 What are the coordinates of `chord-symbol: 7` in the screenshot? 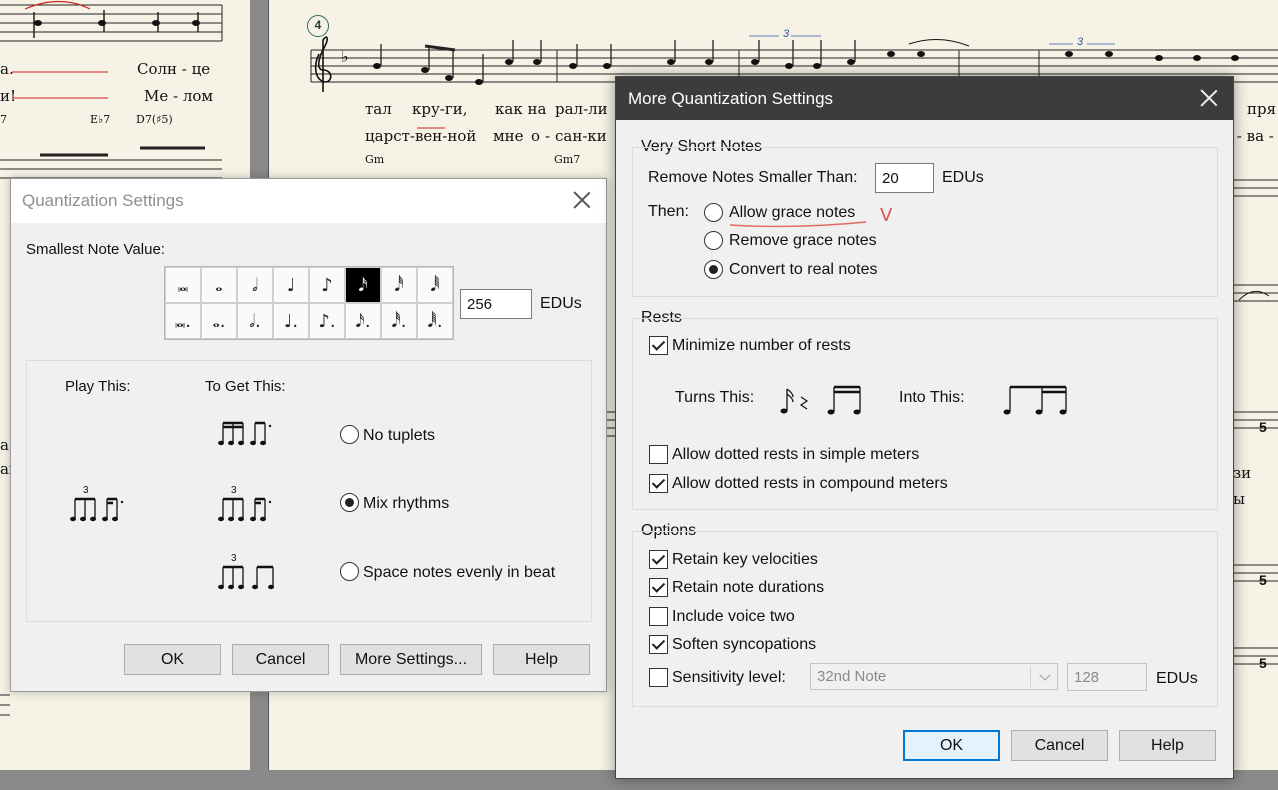 It's located at (3, 119).